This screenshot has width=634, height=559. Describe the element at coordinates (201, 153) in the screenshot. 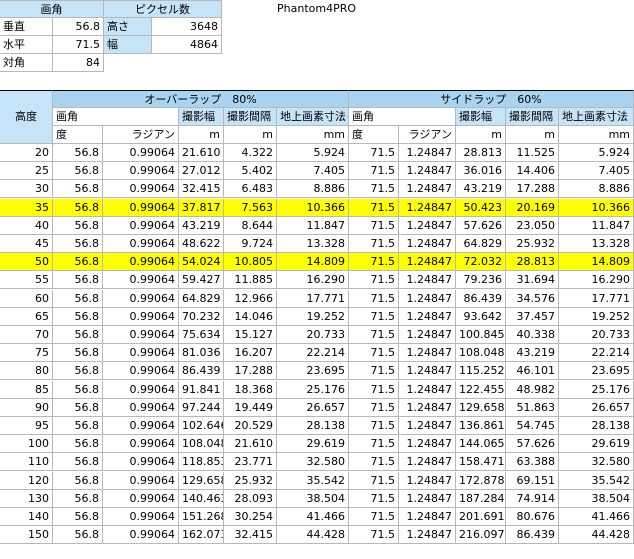

I see `overlap-width-cell: 21.610` at that location.